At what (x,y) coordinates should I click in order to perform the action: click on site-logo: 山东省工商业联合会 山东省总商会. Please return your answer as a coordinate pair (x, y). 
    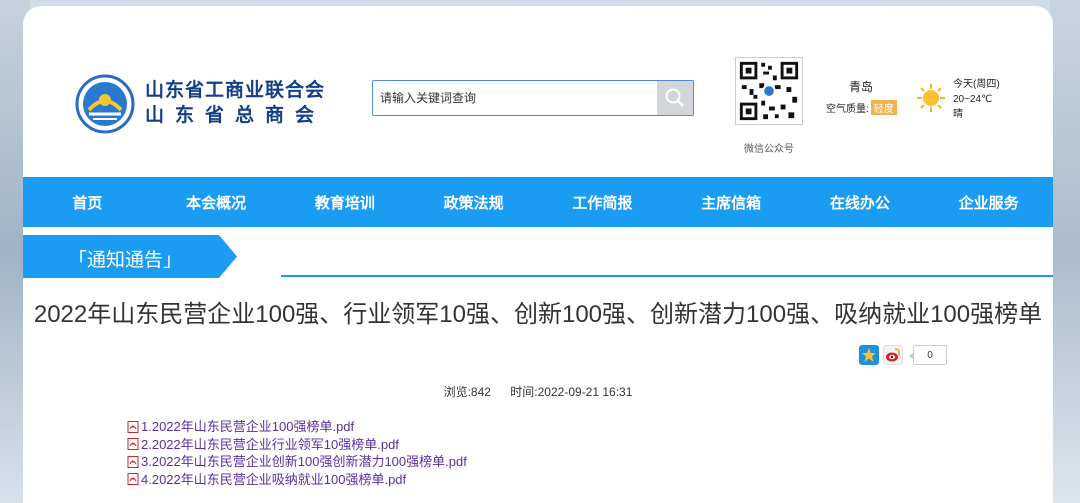
    Looking at the image, I should click on (200, 104).